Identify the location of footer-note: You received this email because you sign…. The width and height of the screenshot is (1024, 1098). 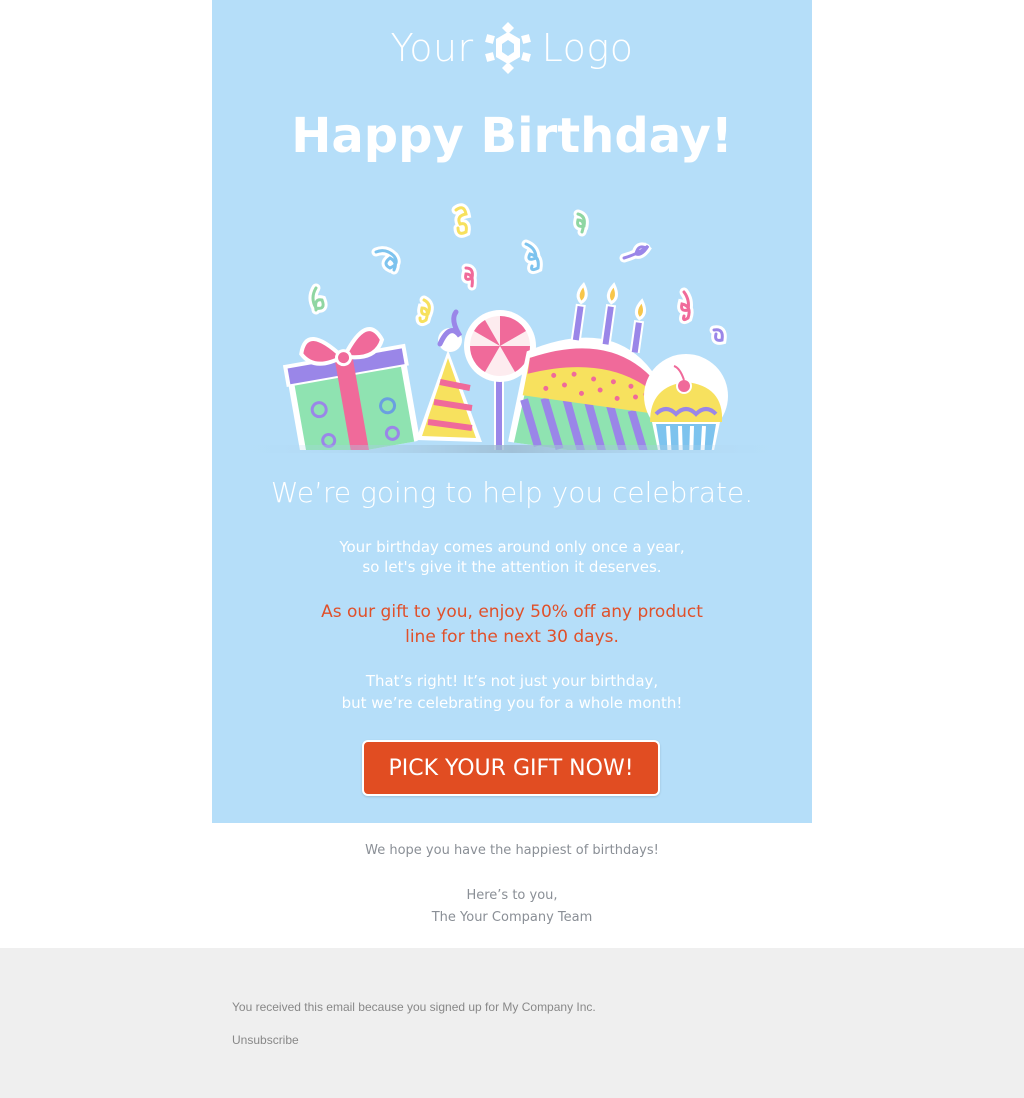
(414, 1007).